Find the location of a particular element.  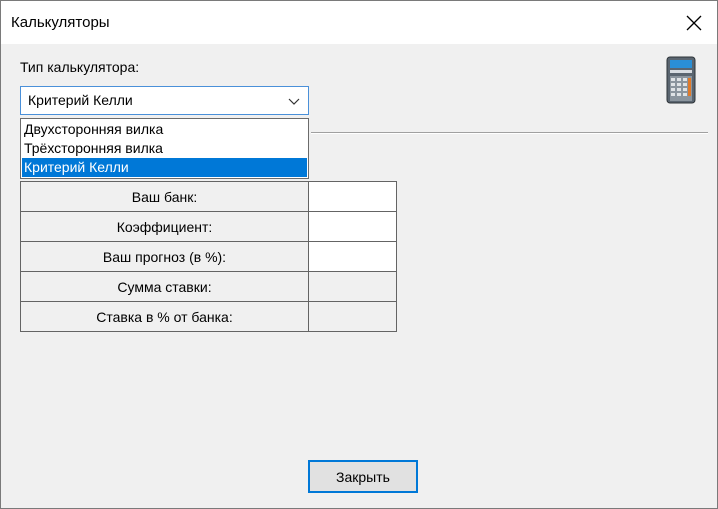

forecast-input is located at coordinates (352, 256).